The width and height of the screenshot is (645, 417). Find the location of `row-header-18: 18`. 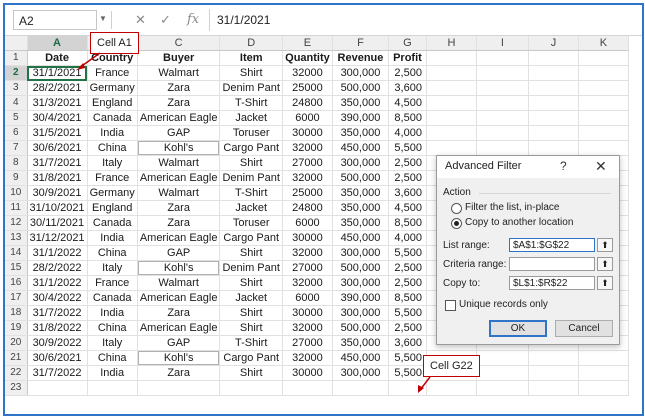

row-header-18: 18 is located at coordinates (16, 313).